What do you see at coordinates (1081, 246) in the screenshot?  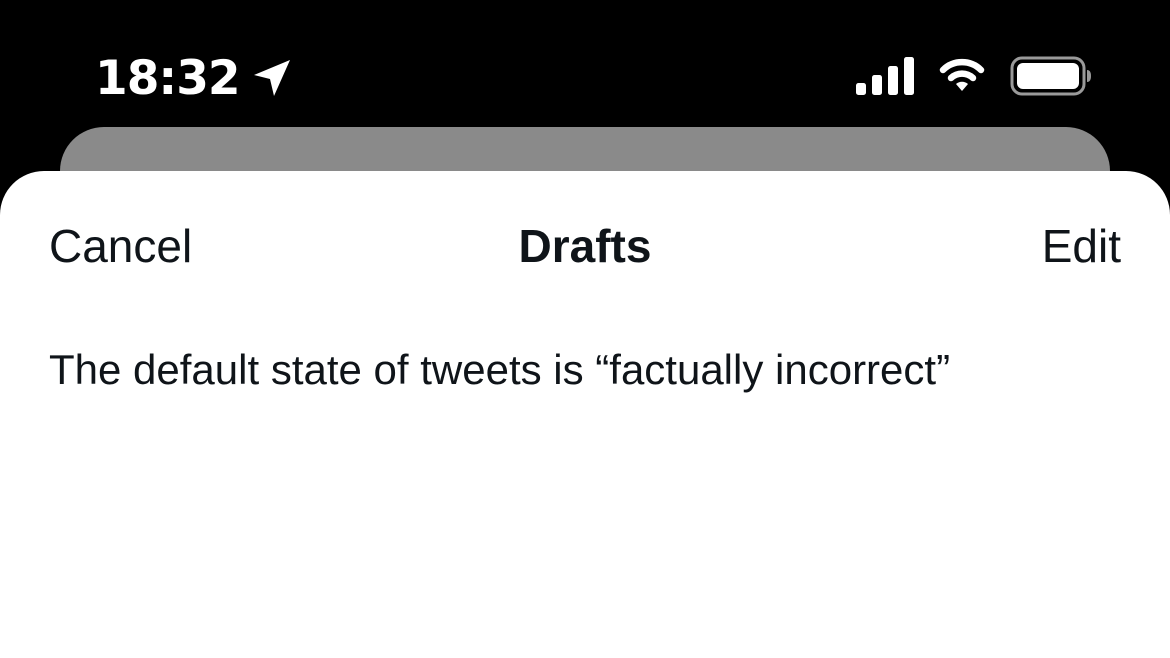 I see `edit-button: Edit` at bounding box center [1081, 246].